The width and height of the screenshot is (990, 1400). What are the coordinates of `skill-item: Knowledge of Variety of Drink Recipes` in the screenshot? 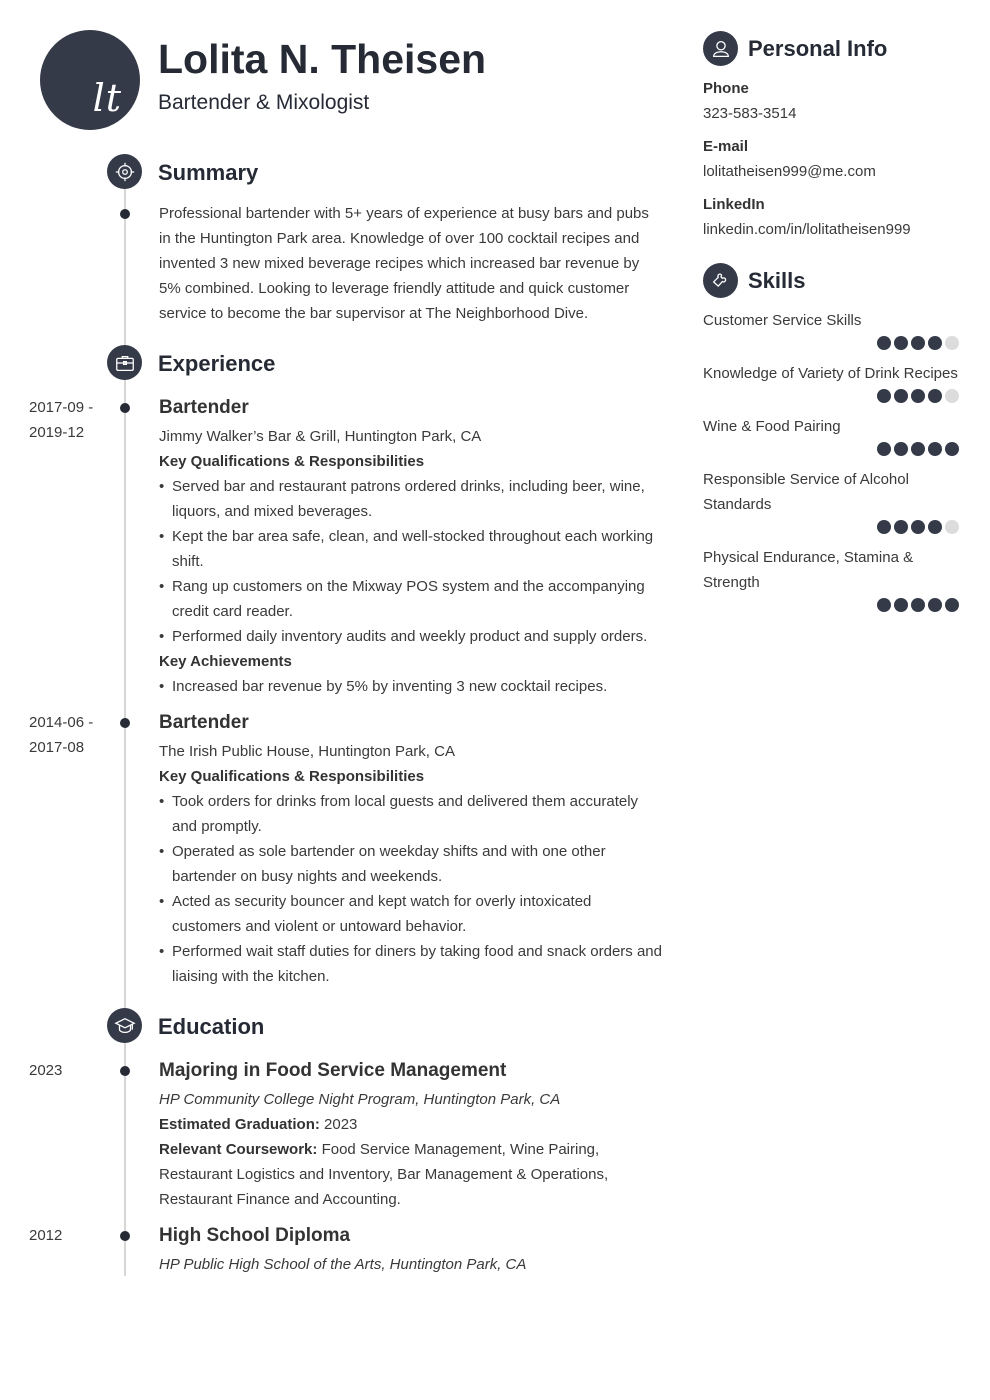 It's located at (831, 382).